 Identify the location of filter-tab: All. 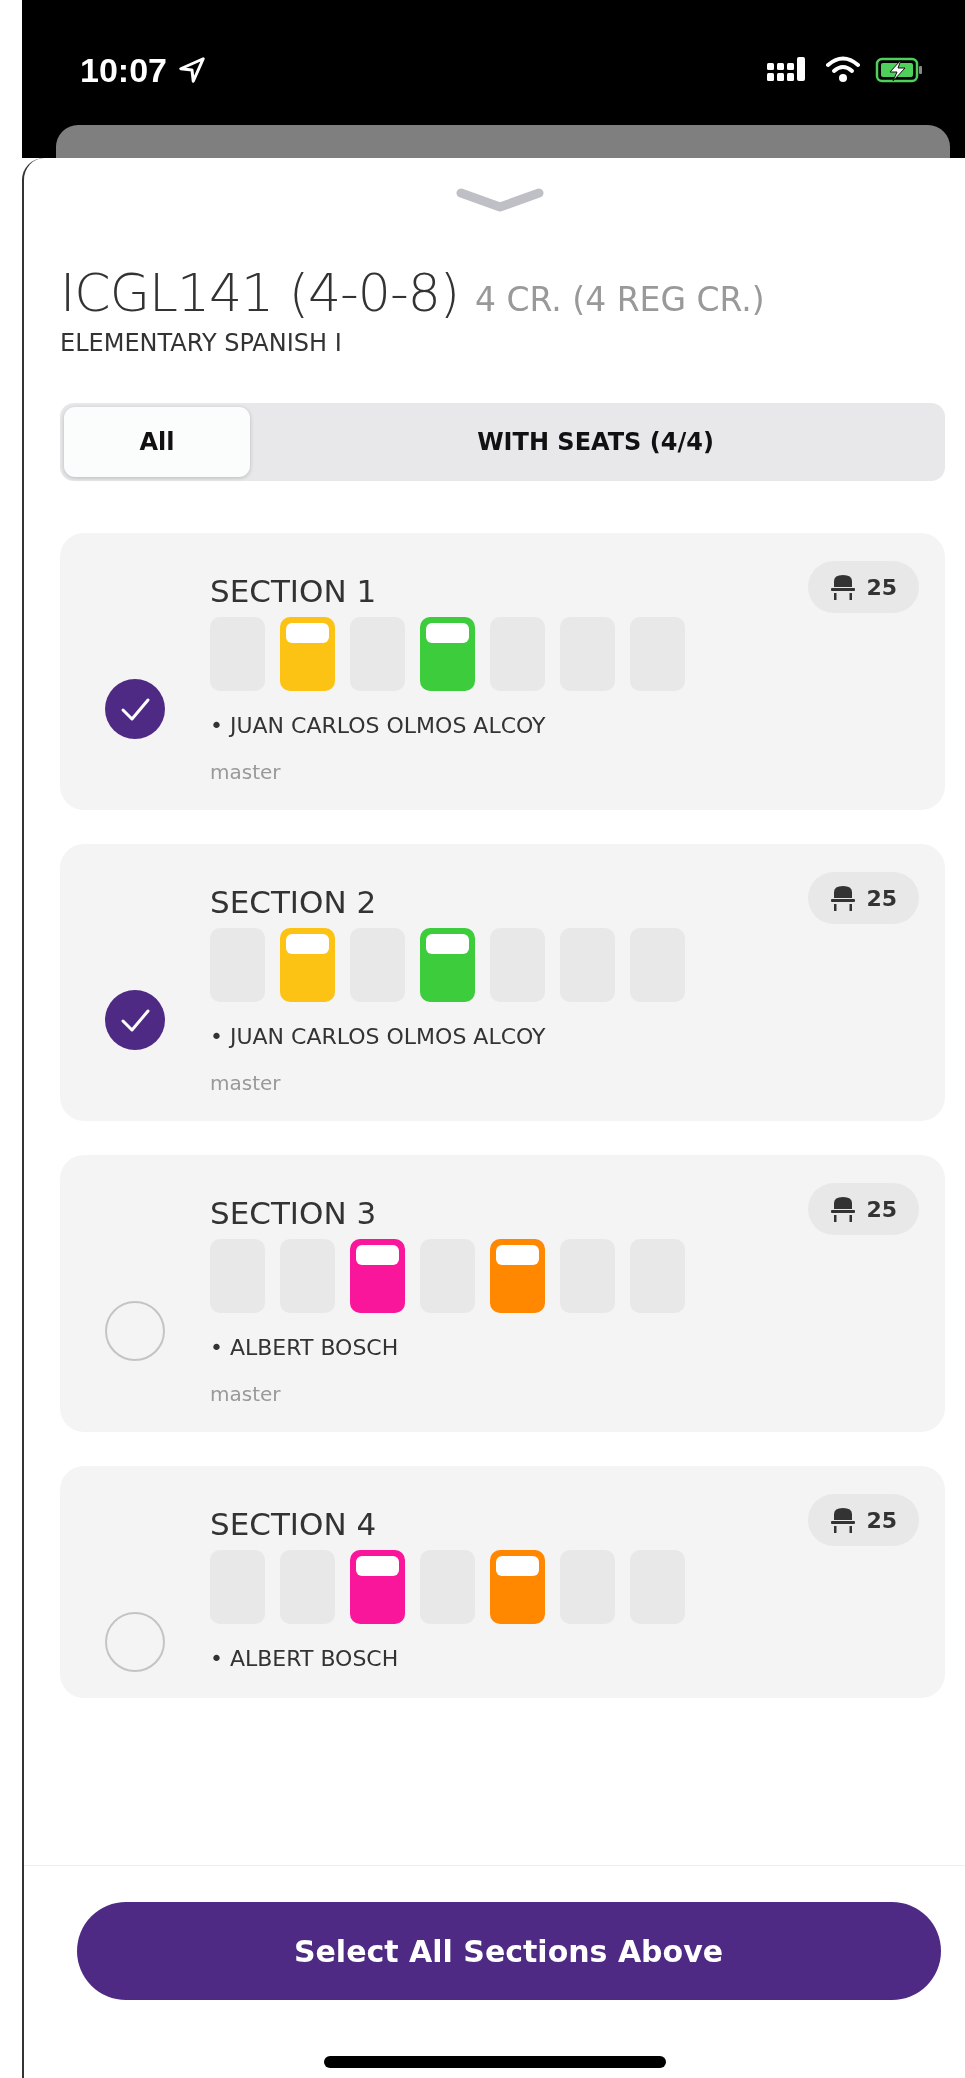
(157, 442).